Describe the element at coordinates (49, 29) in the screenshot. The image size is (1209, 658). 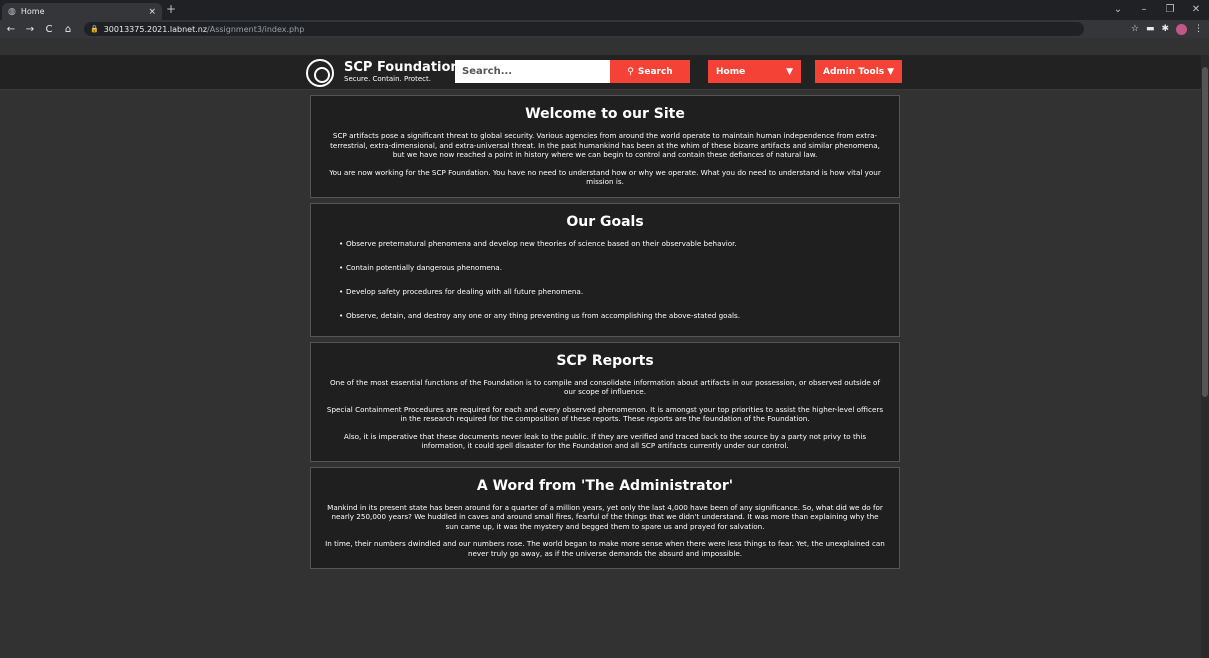
I see `reload-icon: C` at that location.